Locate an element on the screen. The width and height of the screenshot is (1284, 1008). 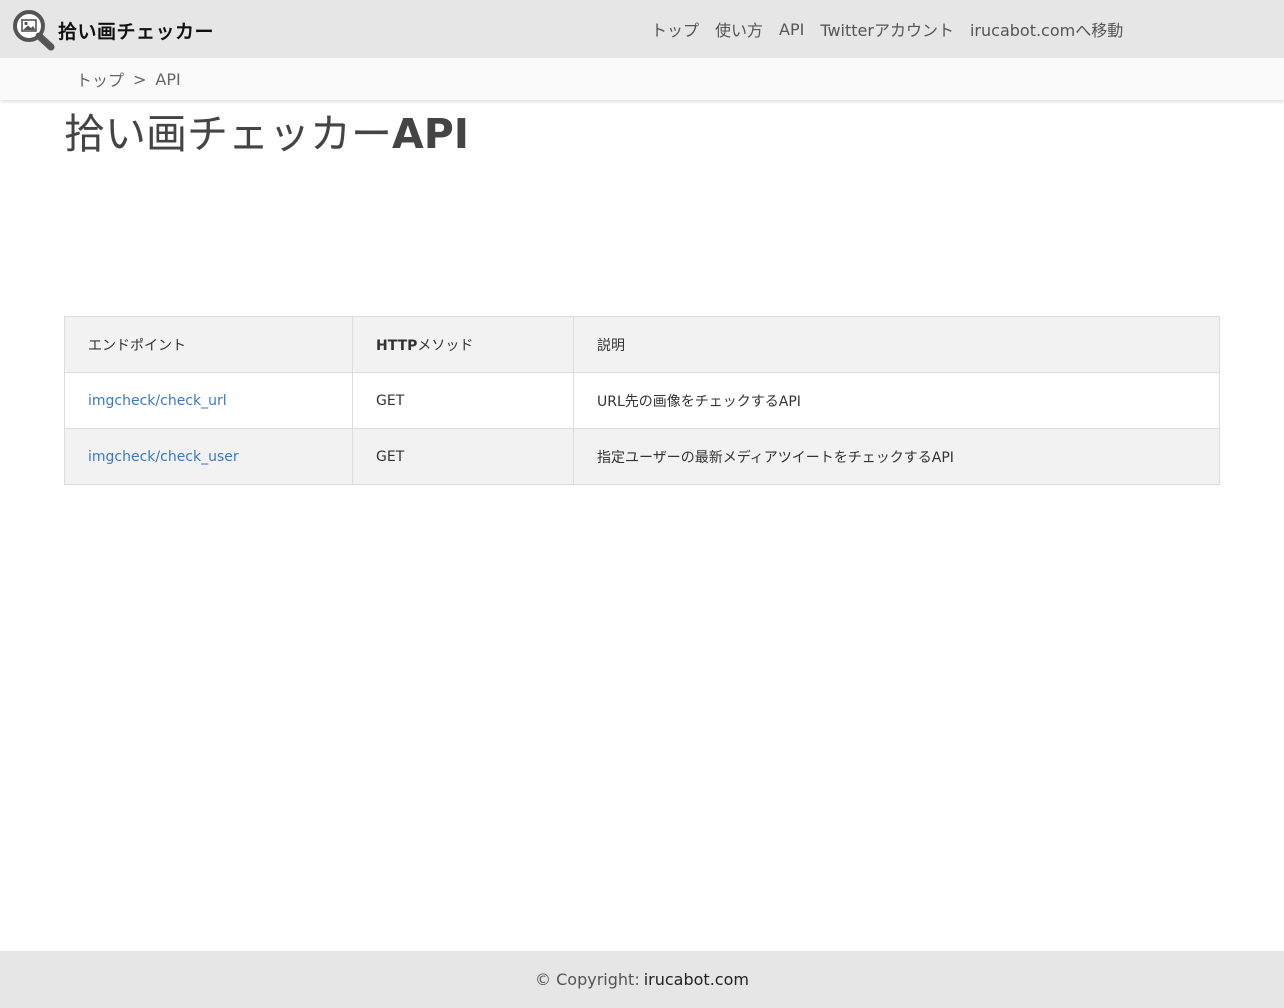
page-title-main: 拾い画チェッカー is located at coordinates (228, 134).